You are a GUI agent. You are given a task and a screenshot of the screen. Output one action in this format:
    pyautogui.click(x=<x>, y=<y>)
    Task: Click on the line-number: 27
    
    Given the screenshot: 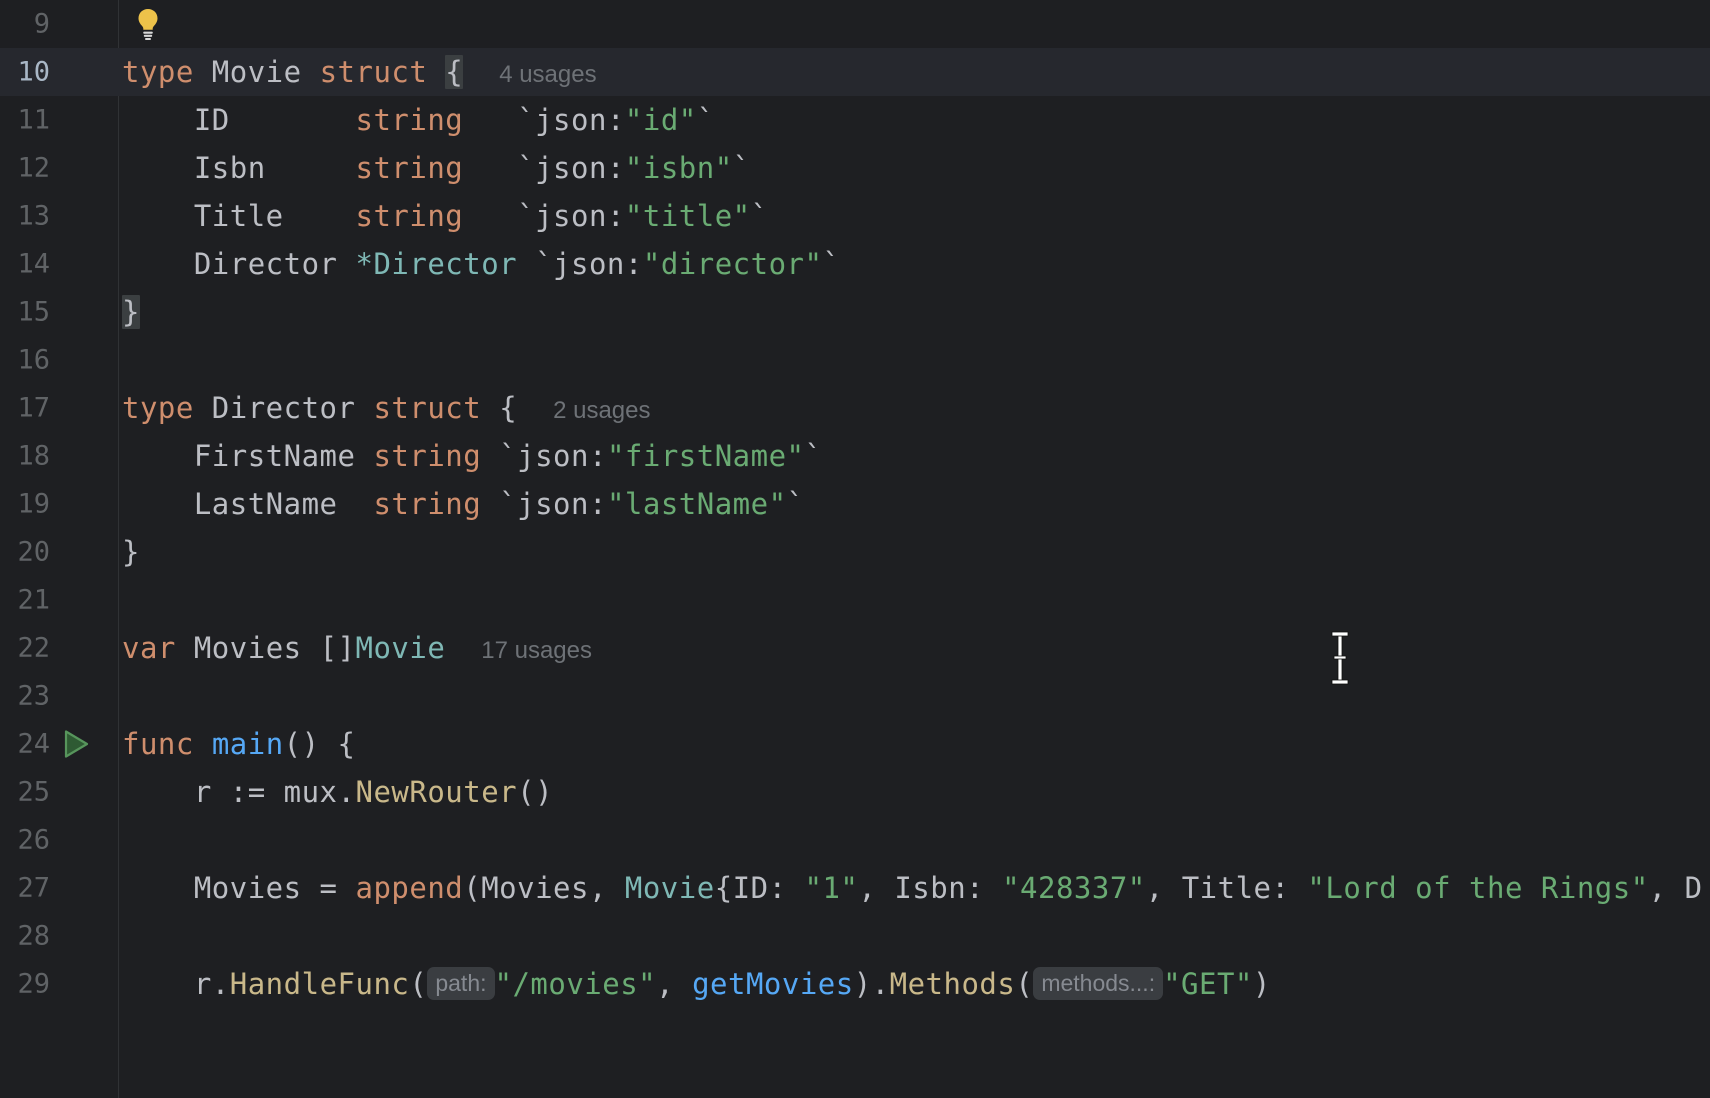 What is the action you would take?
    pyautogui.click(x=25, y=888)
    